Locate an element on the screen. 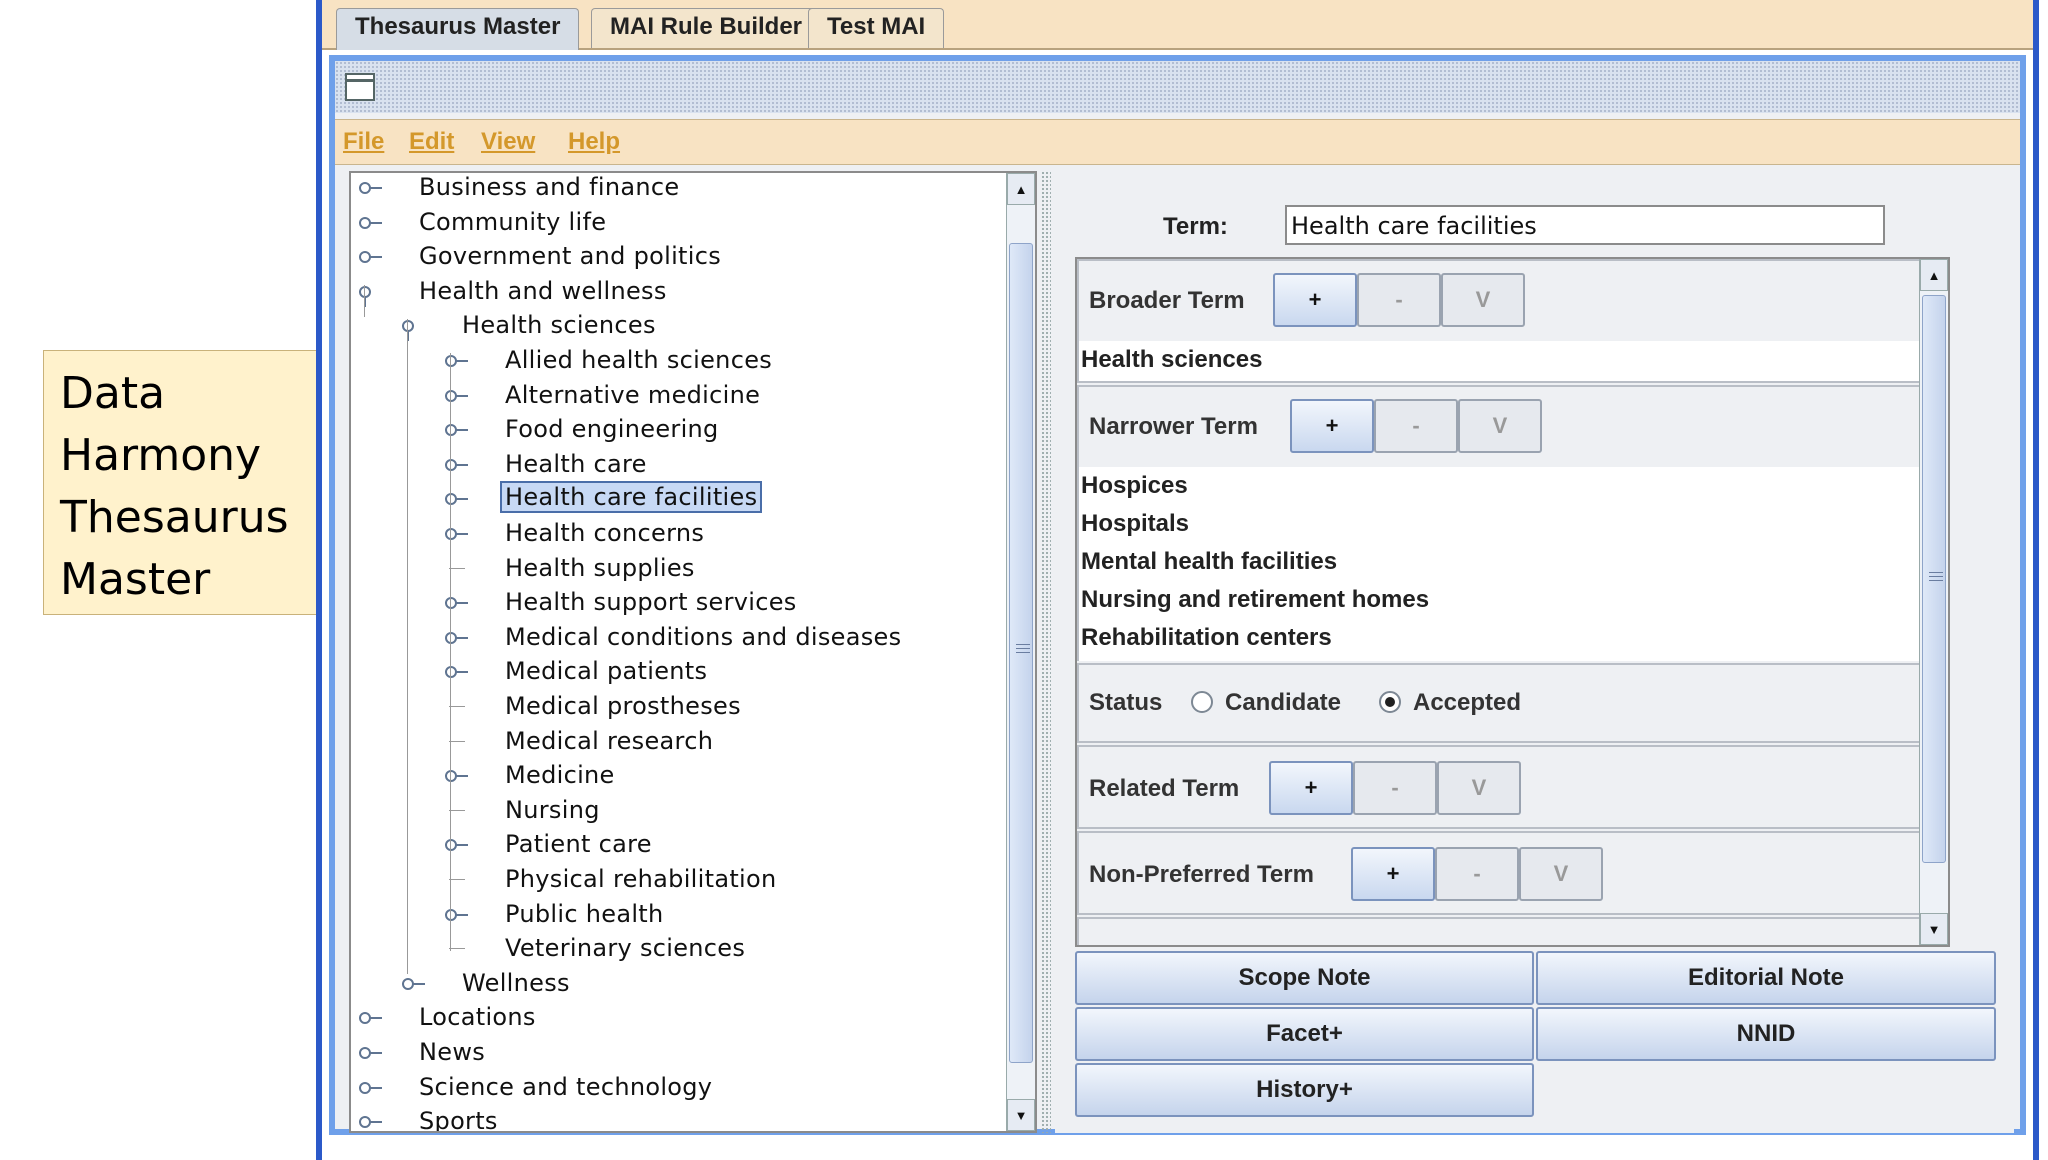 The height and width of the screenshot is (1160, 2048). tree-node: Public health is located at coordinates (676, 915).